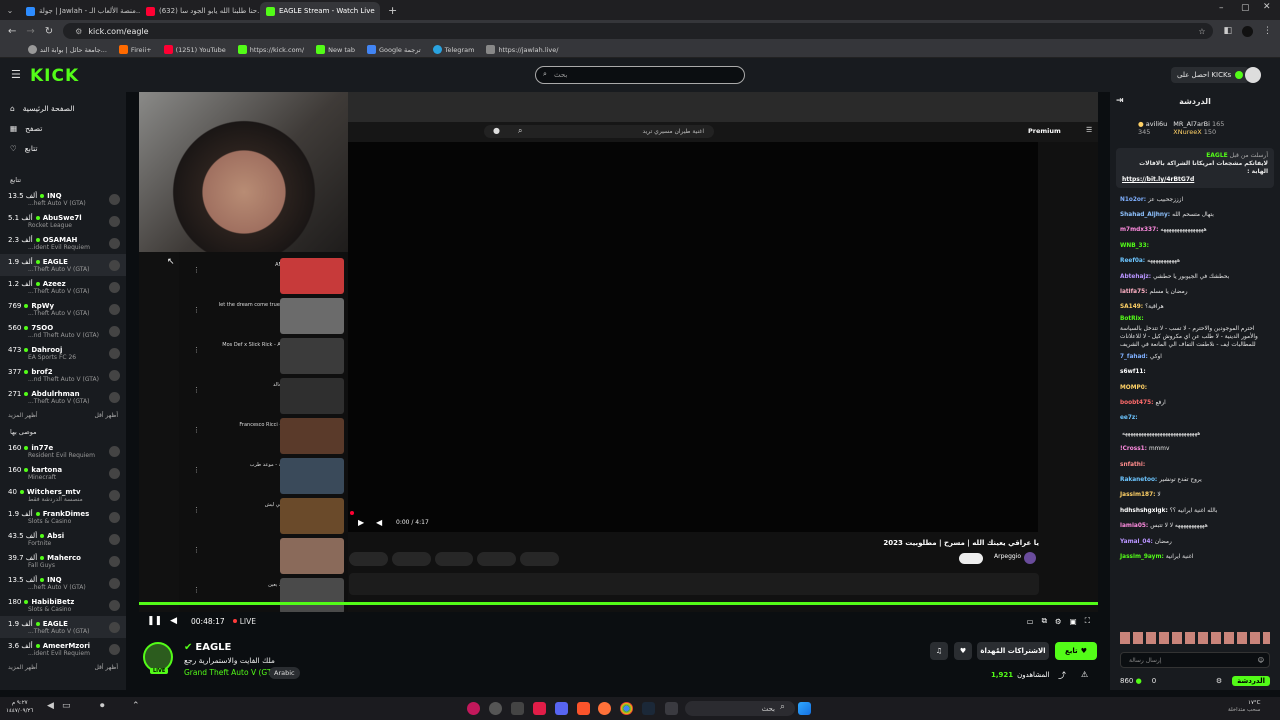 The image size is (1280, 720). What do you see at coordinates (1076, 651) in the screenshot?
I see `follow-button: تابع ♥` at bounding box center [1076, 651].